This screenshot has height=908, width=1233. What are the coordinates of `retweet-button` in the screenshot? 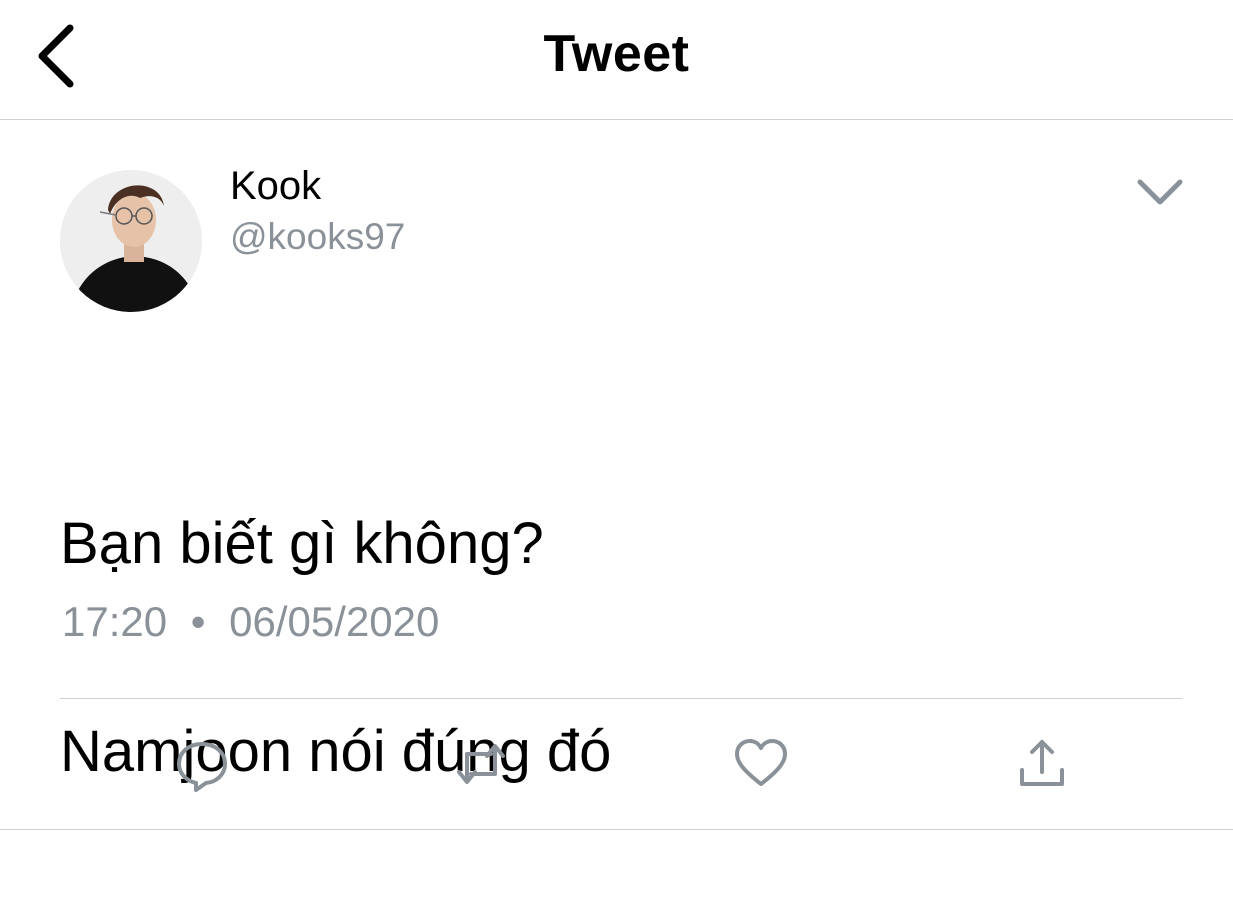 It's located at (481, 764).